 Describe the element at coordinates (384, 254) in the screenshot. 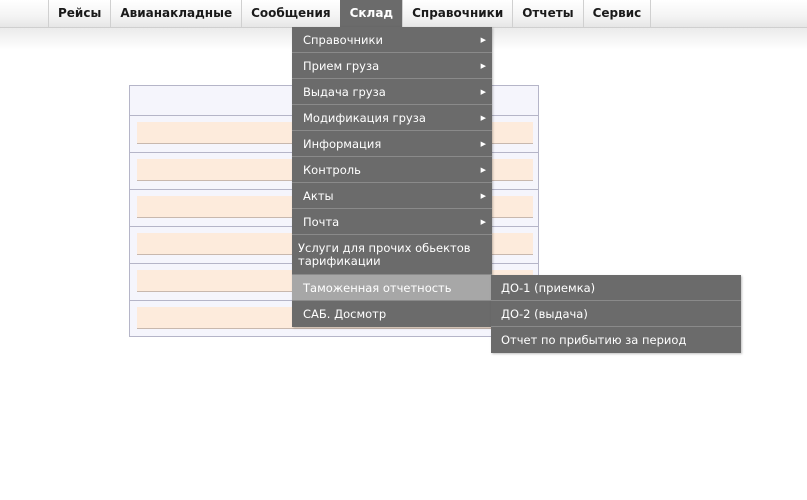

I see `menu-item-label: Услуги для прочих обьектов тарификации` at that location.